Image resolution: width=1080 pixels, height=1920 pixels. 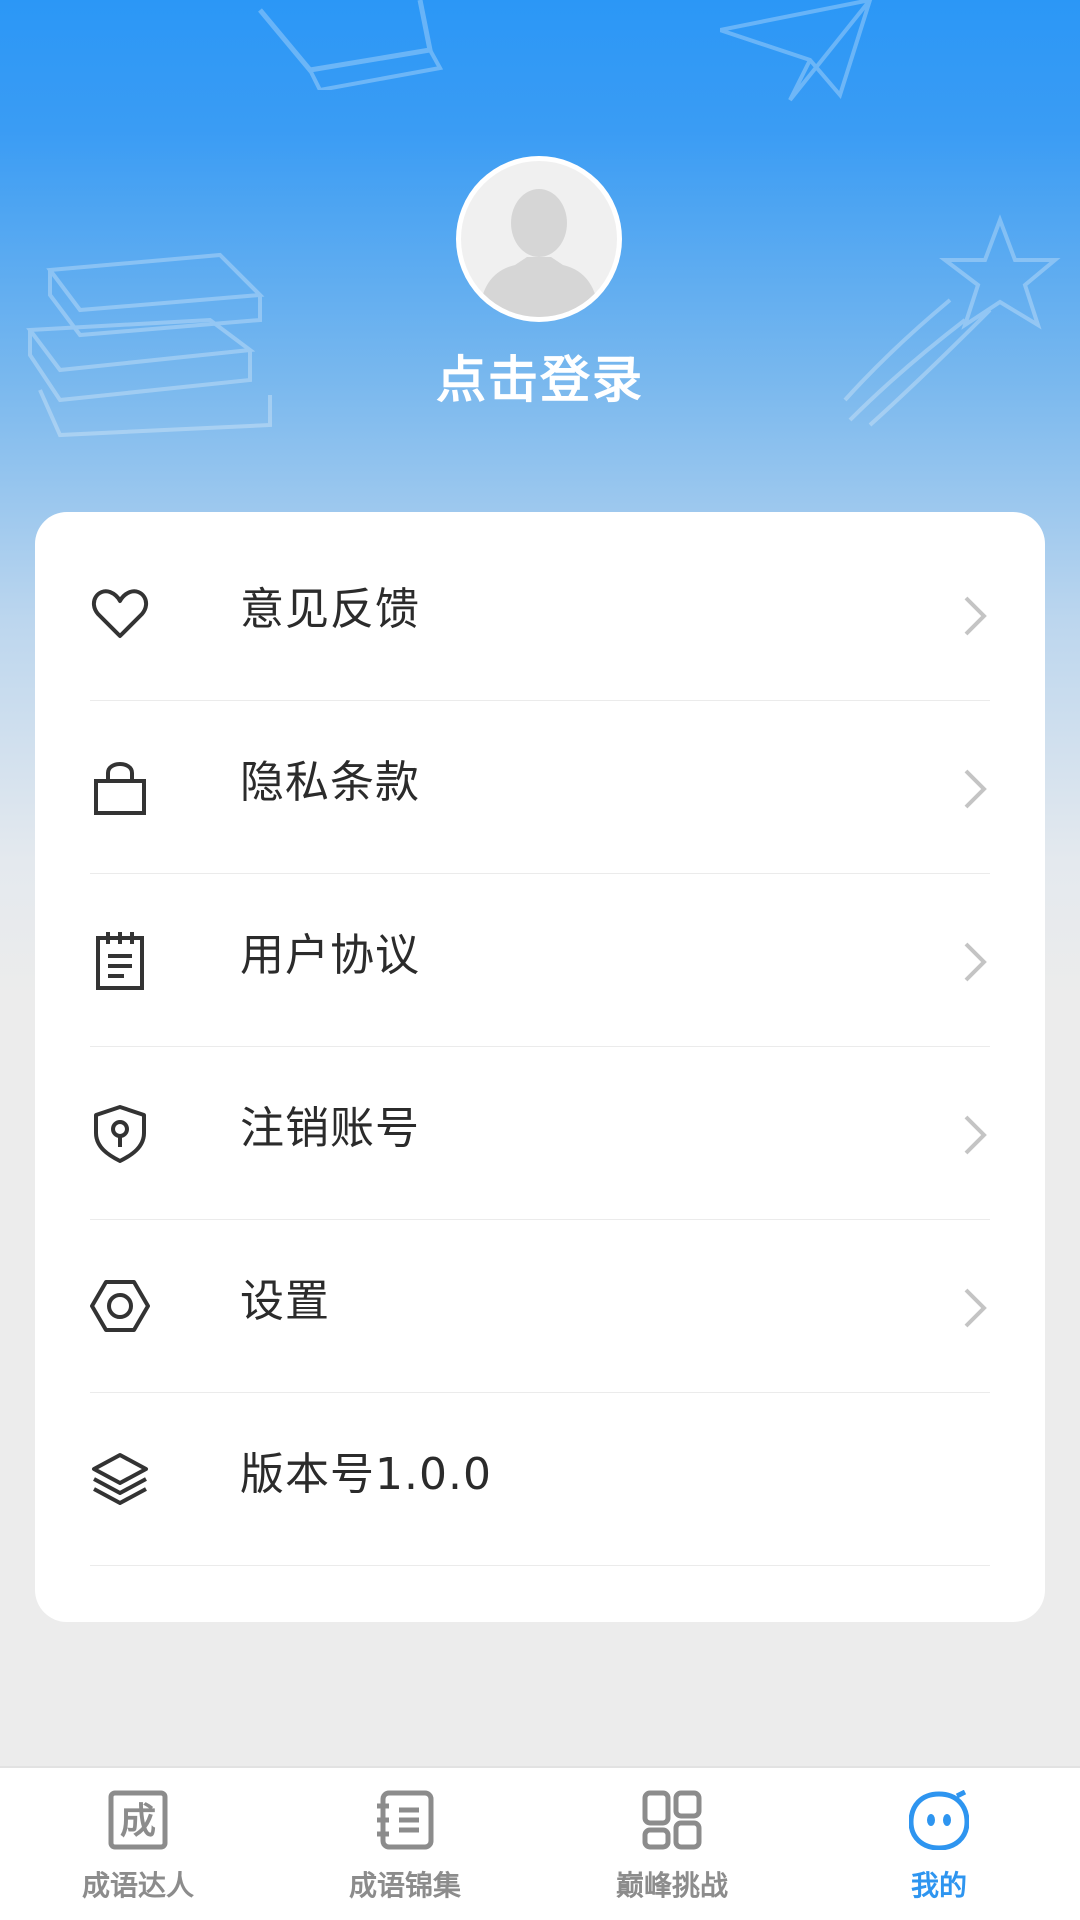 What do you see at coordinates (330, 955) in the screenshot?
I see `menu-label-agreement: 用户协议` at bounding box center [330, 955].